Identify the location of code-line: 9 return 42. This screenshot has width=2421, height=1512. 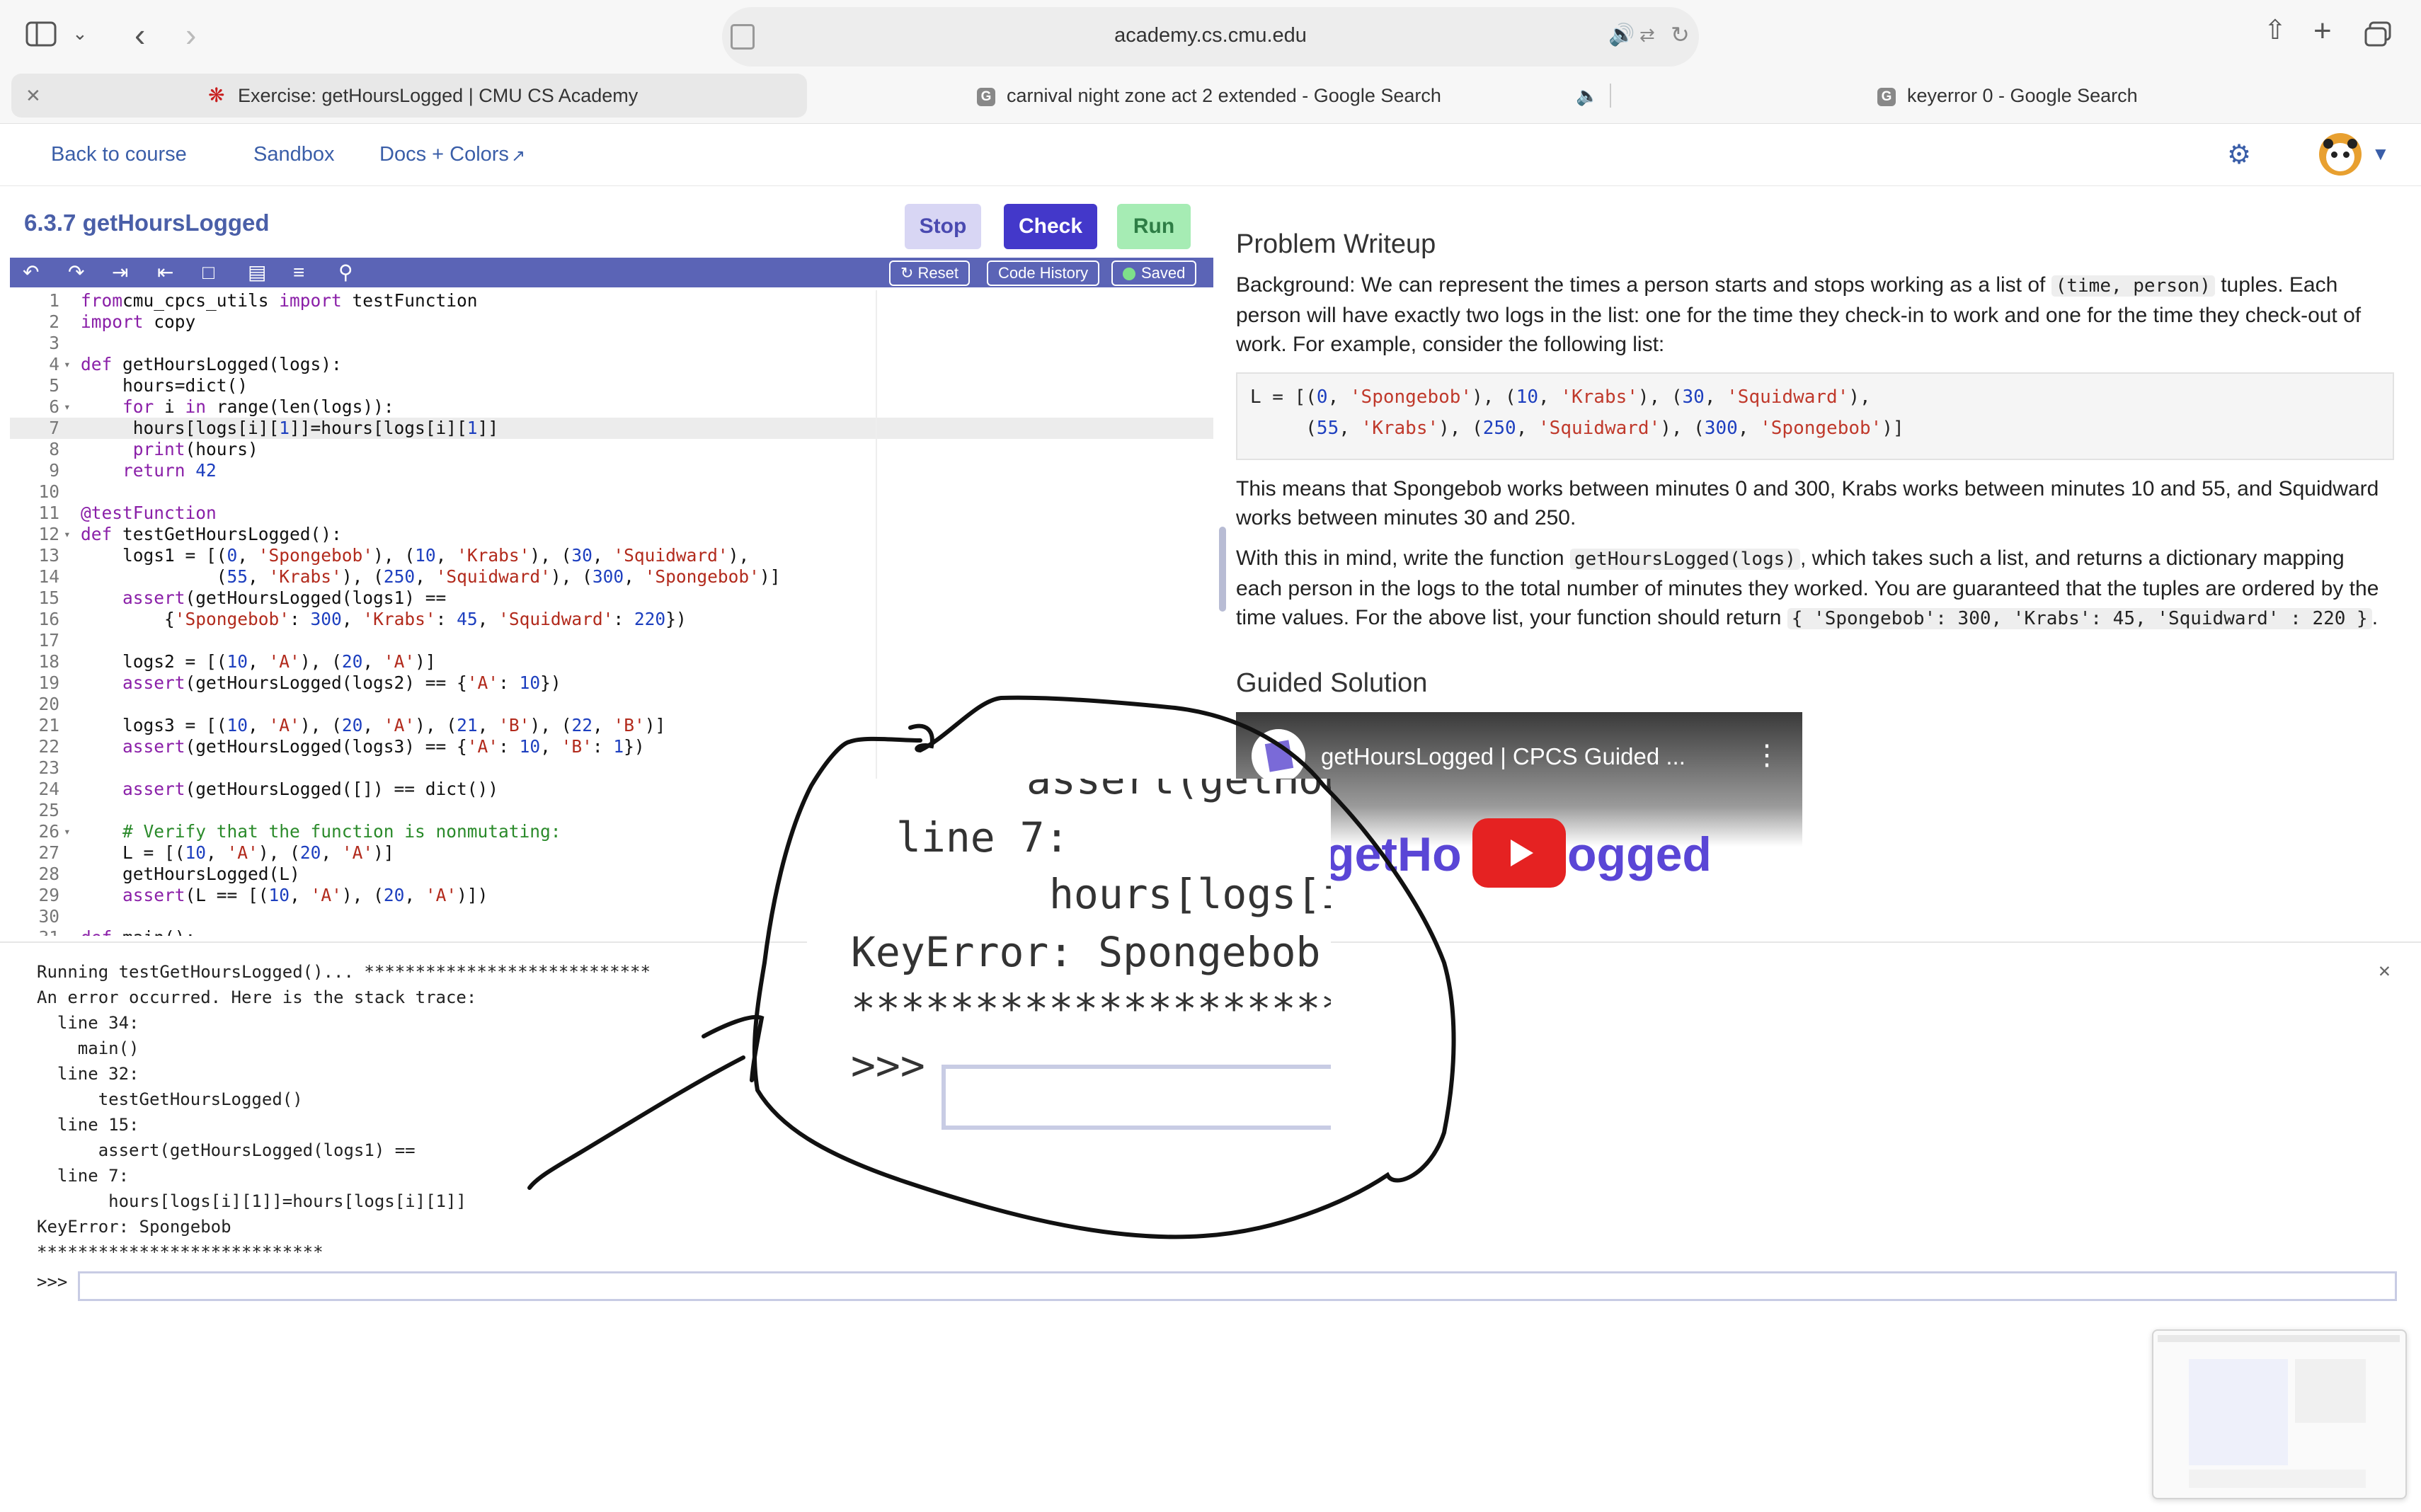
(611, 470).